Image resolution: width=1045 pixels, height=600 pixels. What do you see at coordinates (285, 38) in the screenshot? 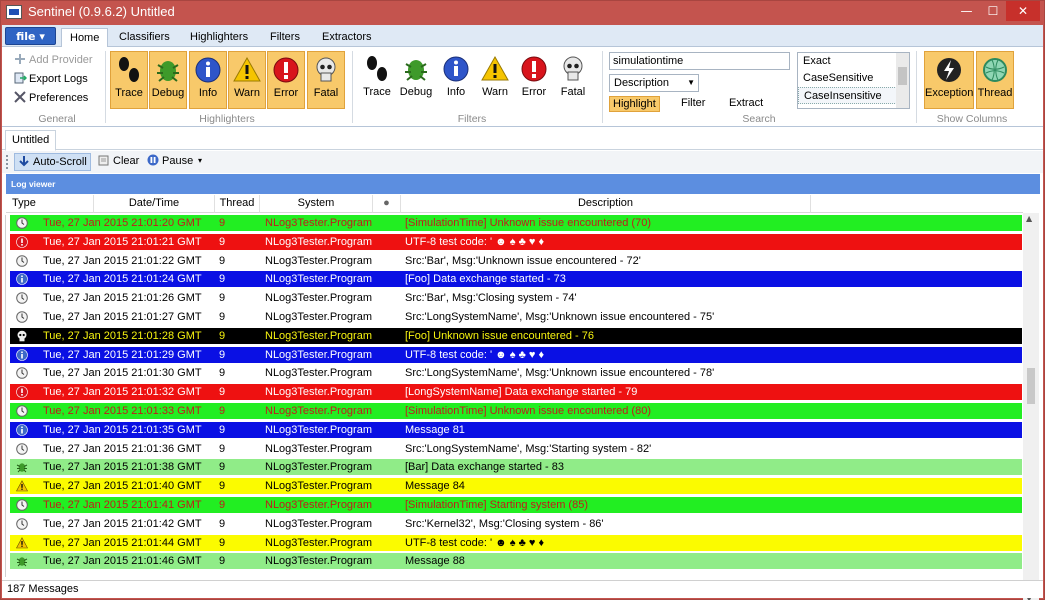
I see `tab-filters: Filters` at bounding box center [285, 38].